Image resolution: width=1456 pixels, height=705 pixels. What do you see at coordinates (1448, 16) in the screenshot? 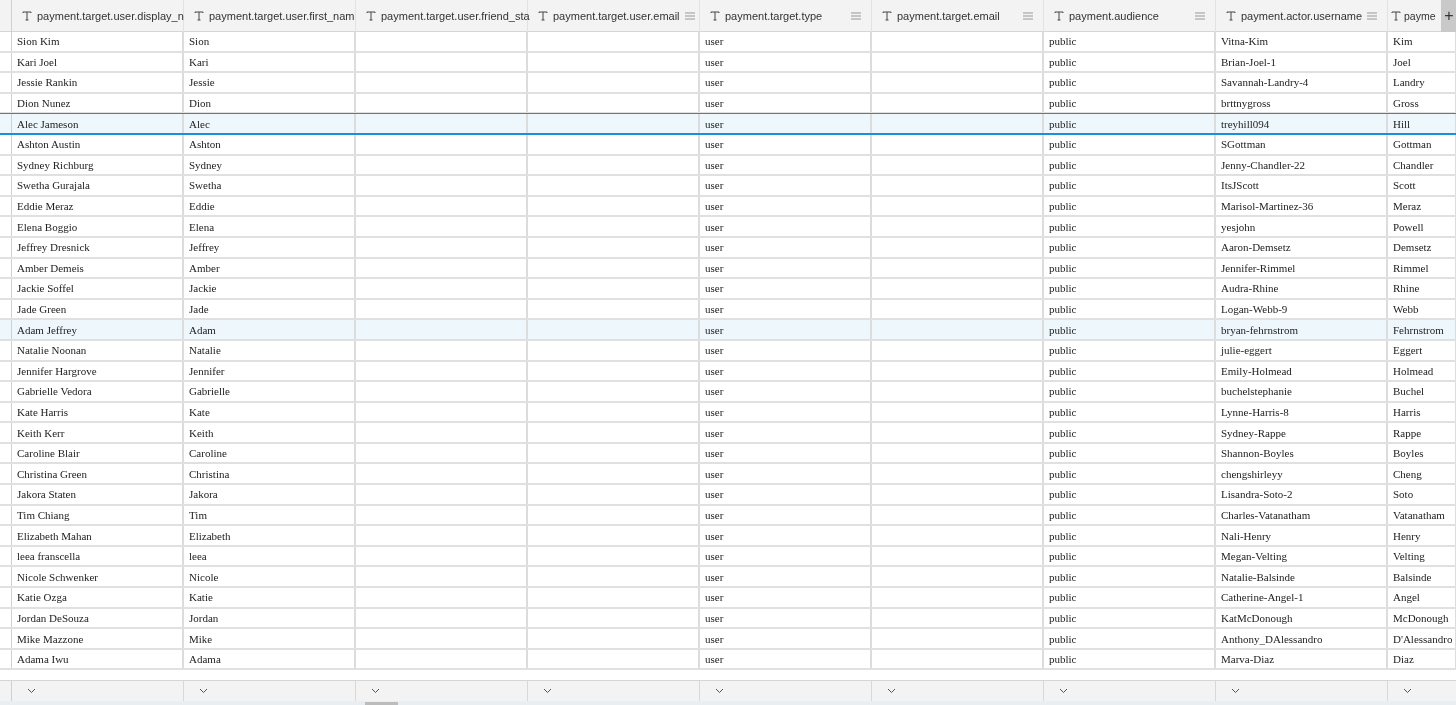
I see `add-column-button: +` at bounding box center [1448, 16].